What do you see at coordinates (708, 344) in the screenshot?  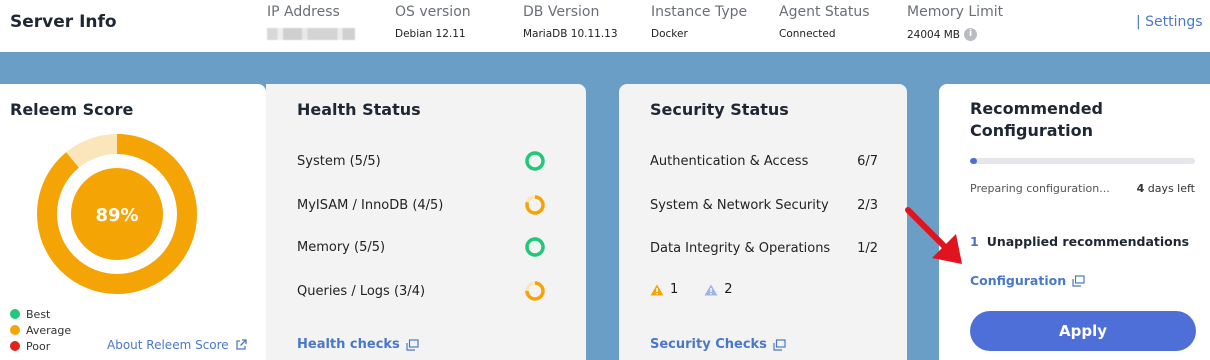 I see `security-checks-label: Security Checks` at bounding box center [708, 344].